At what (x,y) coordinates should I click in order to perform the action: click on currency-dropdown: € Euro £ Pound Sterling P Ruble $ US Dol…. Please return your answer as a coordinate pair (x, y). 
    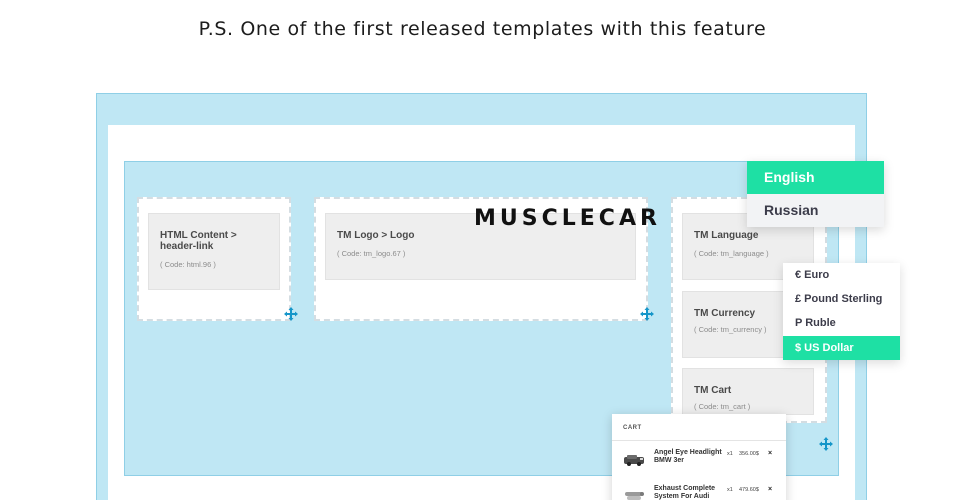
    Looking at the image, I should click on (841, 311).